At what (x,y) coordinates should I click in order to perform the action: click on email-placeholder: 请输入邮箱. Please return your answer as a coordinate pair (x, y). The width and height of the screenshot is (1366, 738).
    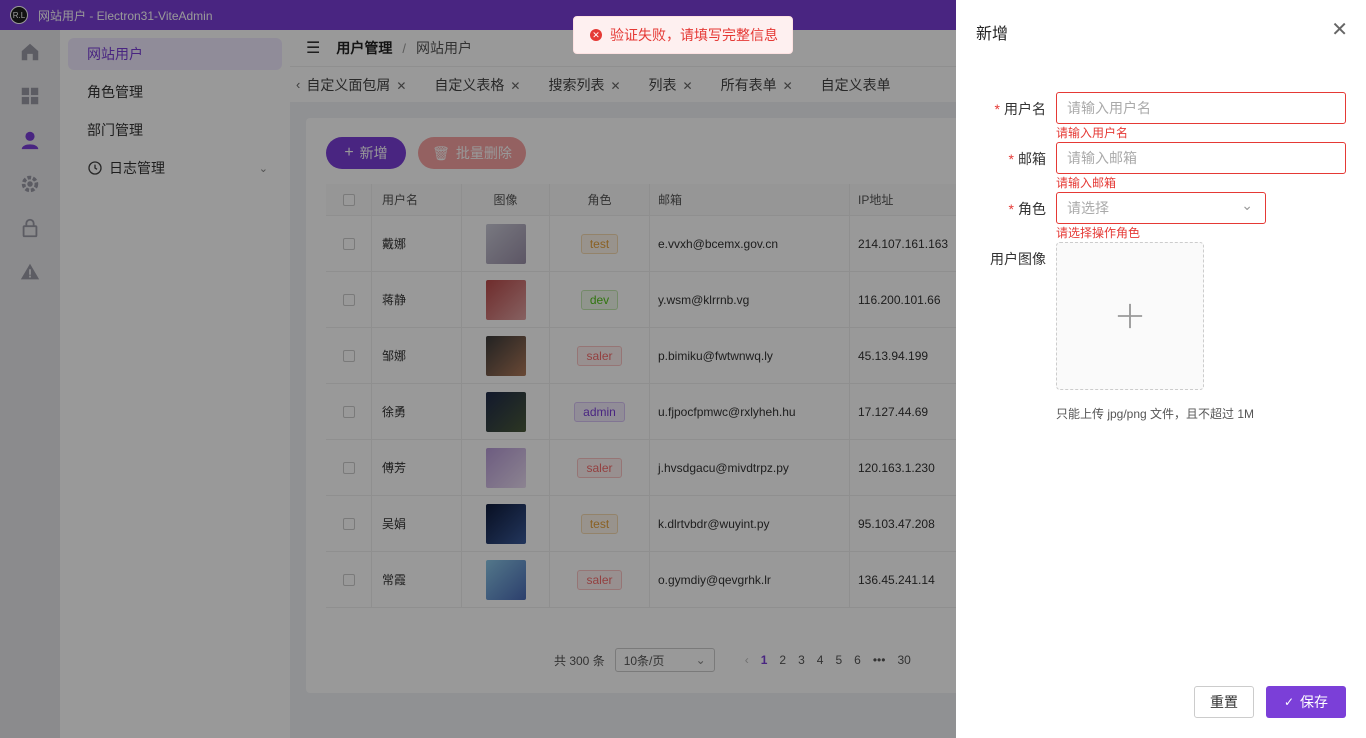
    Looking at the image, I should click on (1102, 158).